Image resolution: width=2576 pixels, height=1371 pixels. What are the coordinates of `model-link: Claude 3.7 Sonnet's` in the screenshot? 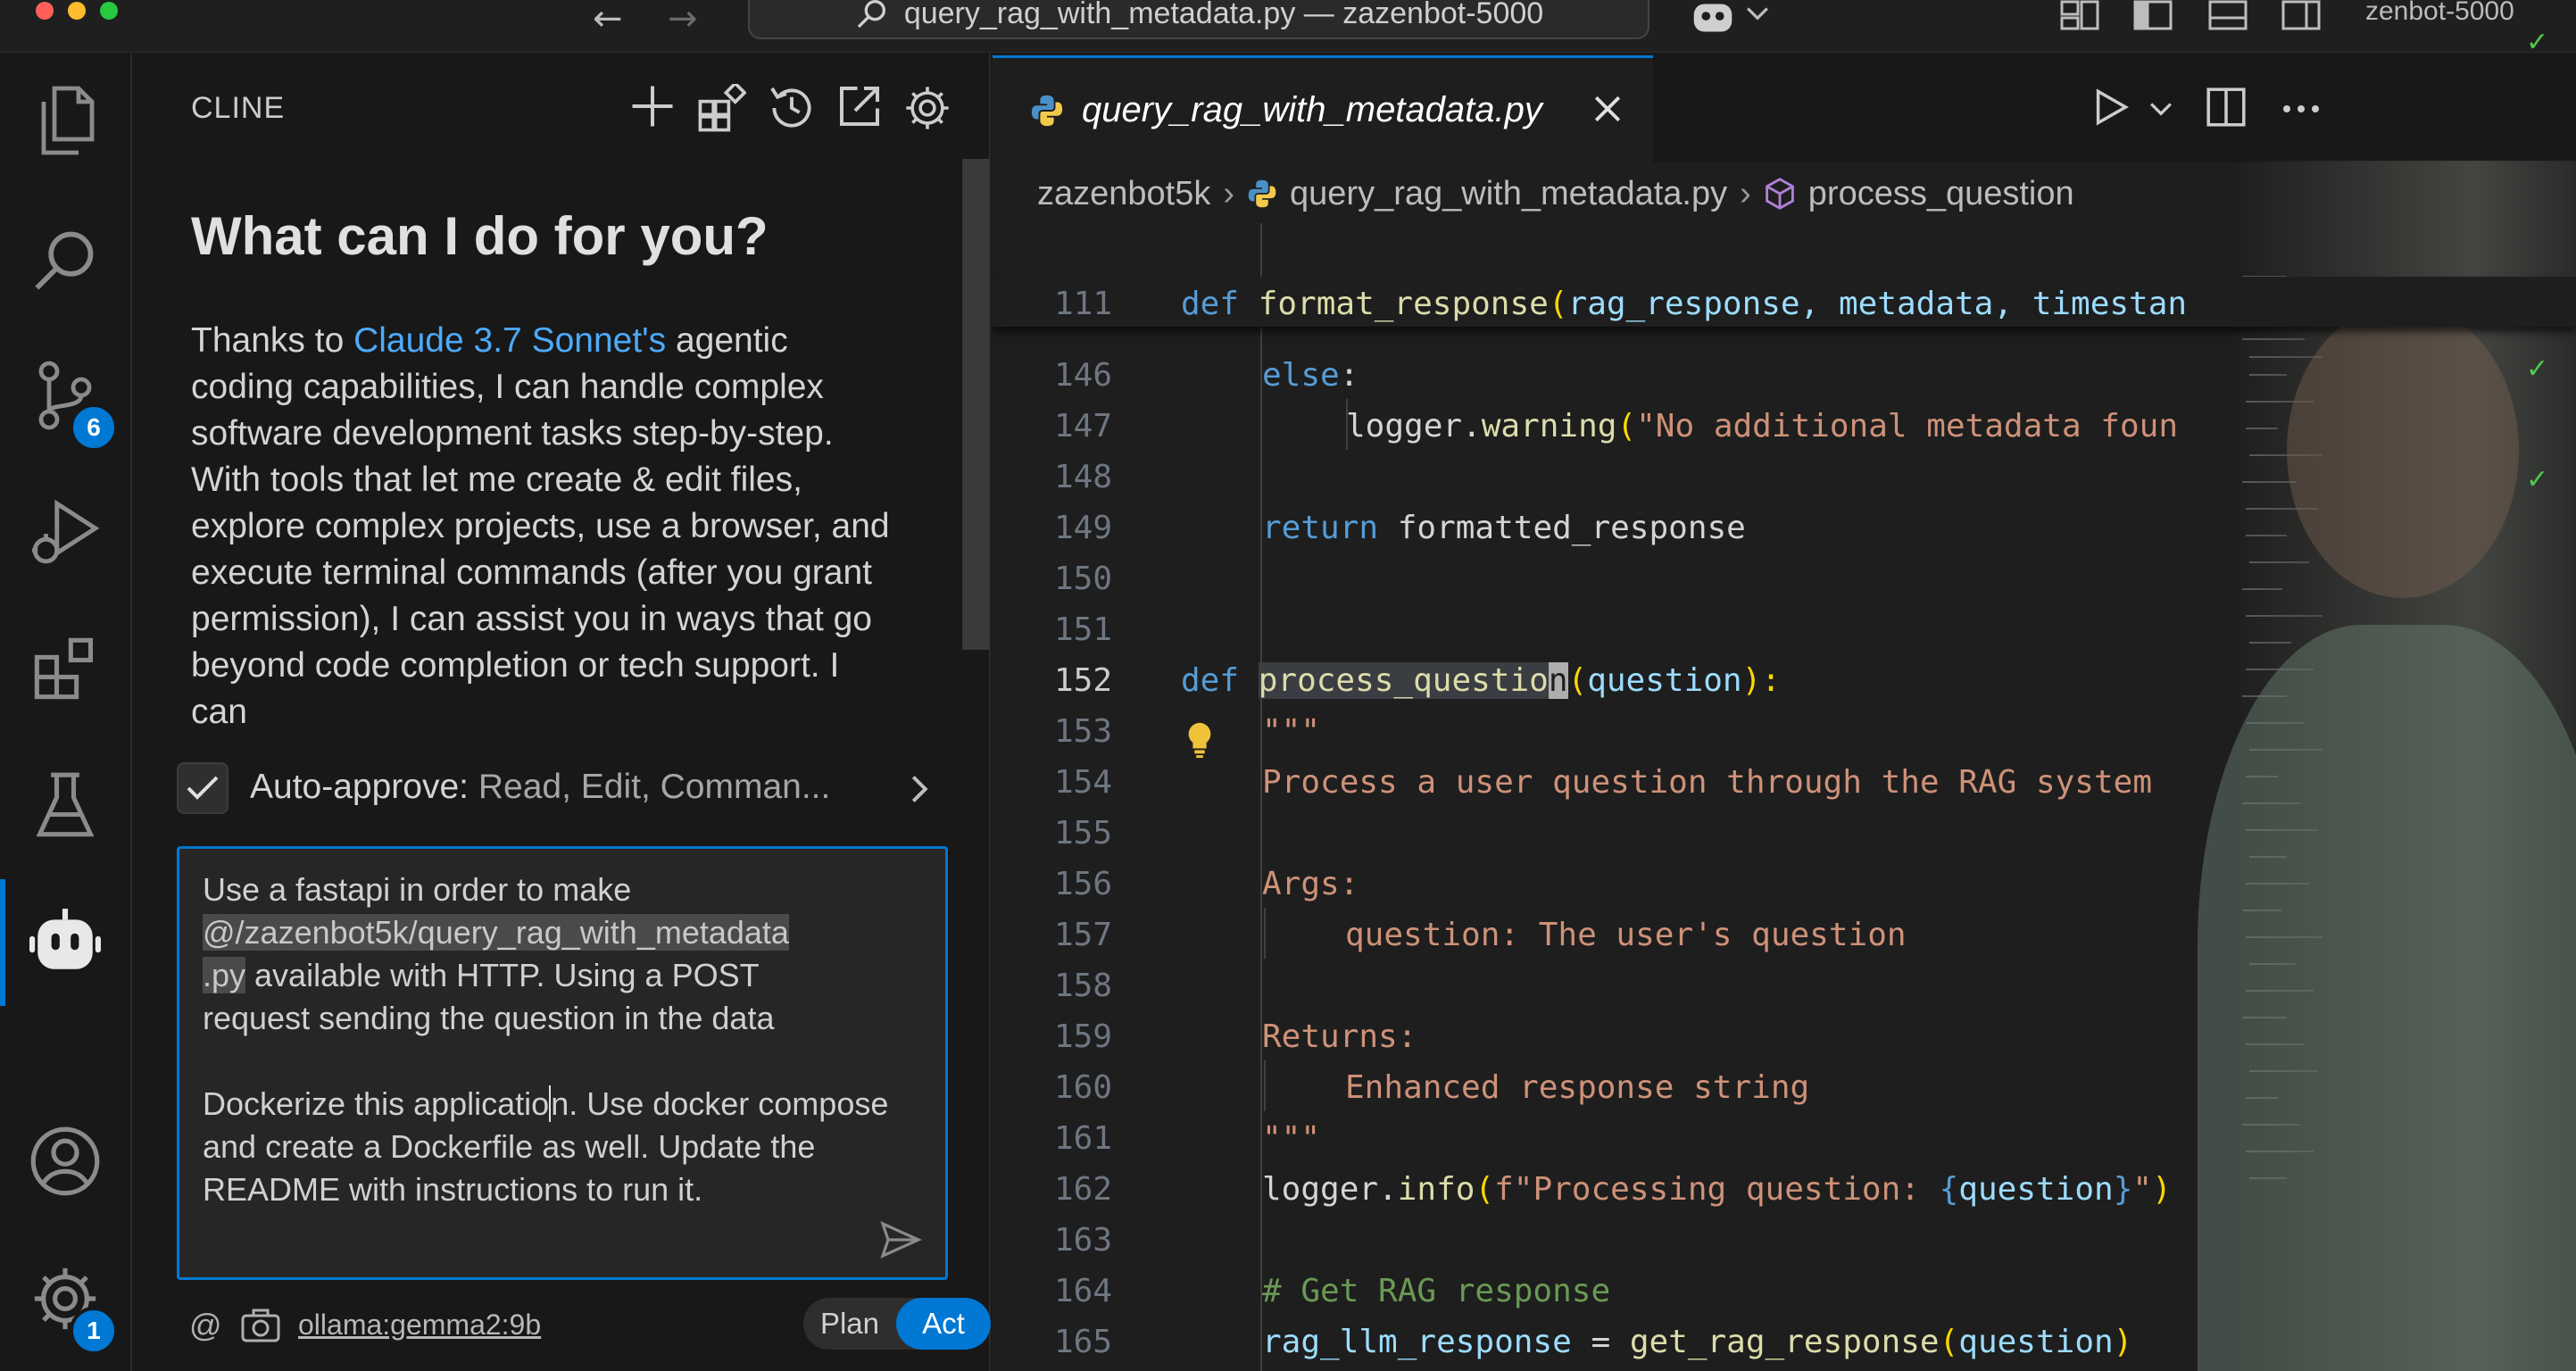 It's located at (510, 340).